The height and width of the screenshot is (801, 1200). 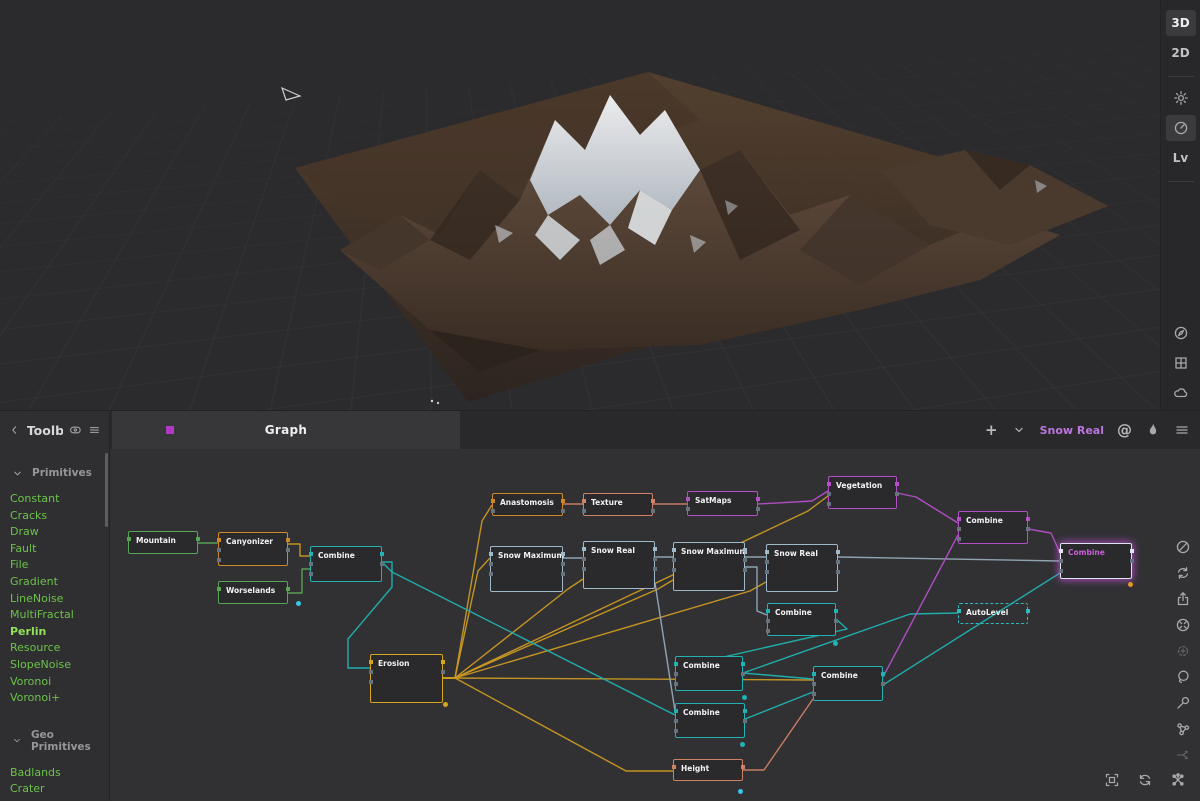 I want to click on sidebar-scrollbar, so click(x=106, y=490).